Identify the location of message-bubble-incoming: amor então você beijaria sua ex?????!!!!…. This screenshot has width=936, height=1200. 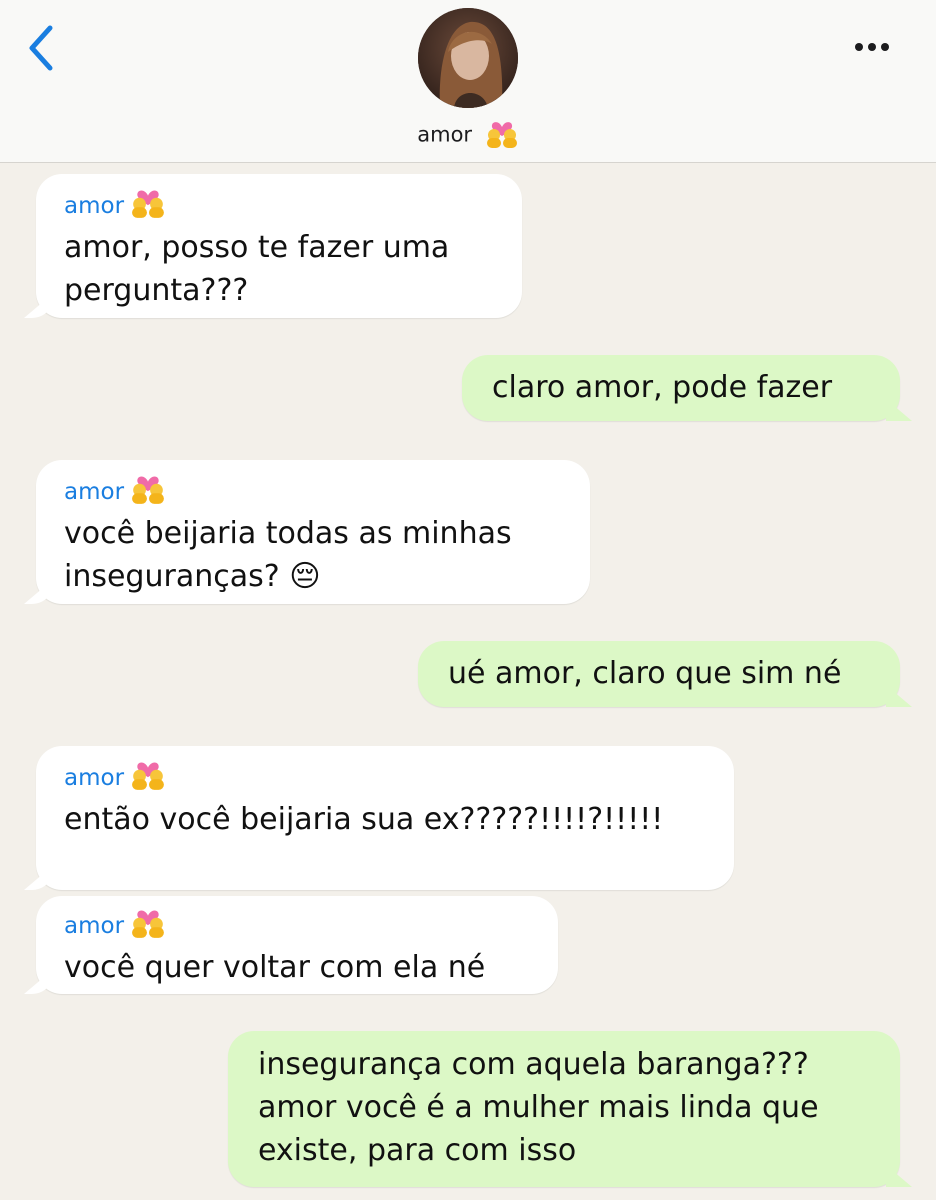
(385, 818).